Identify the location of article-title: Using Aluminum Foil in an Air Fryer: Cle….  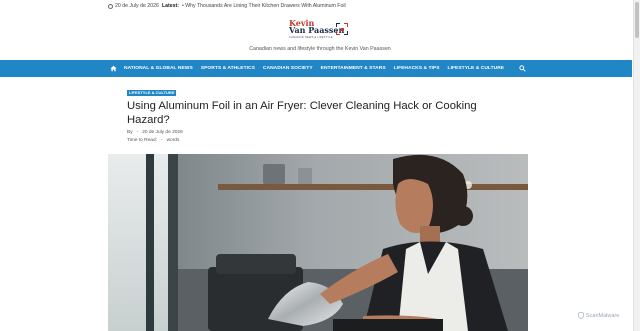
(302, 113).